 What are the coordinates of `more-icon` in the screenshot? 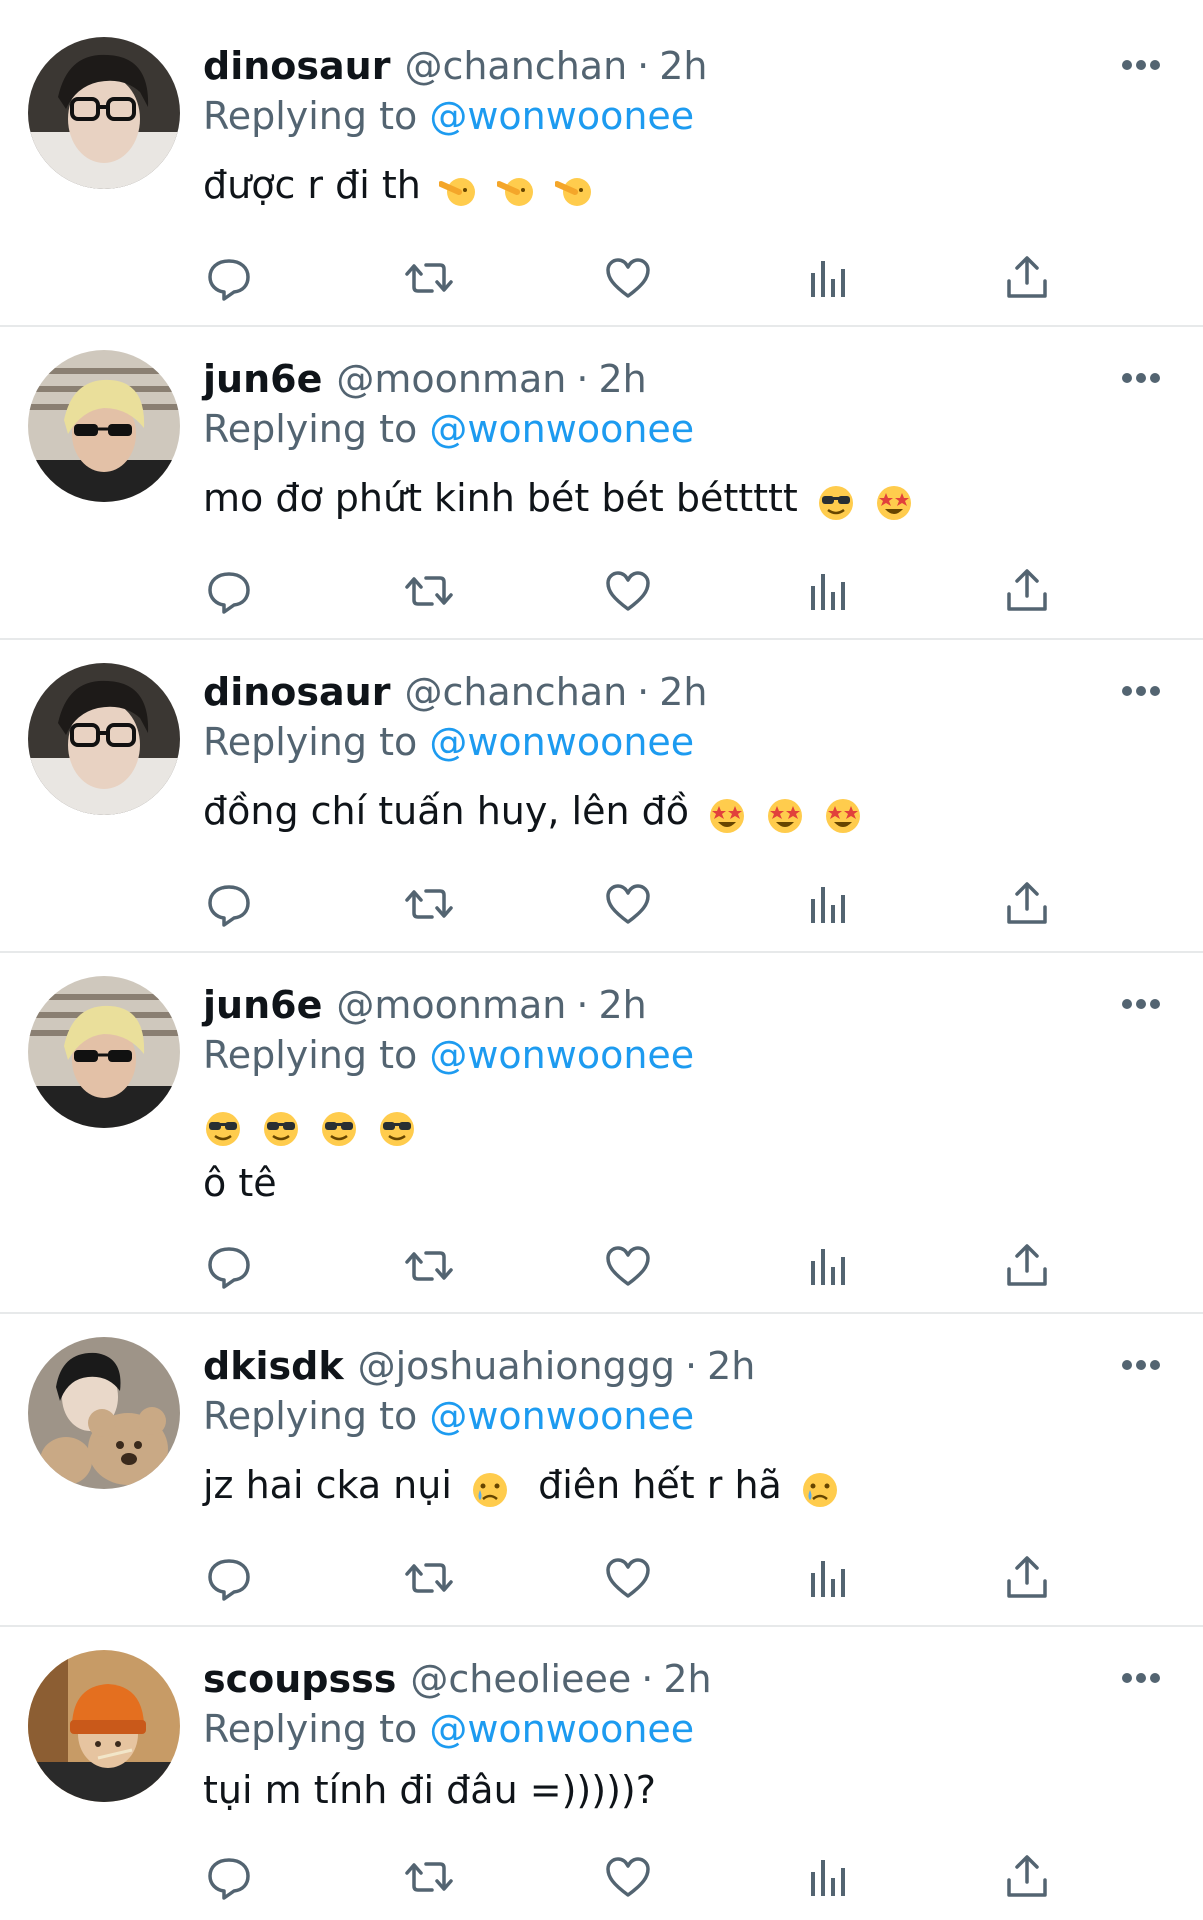 It's located at (1141, 378).